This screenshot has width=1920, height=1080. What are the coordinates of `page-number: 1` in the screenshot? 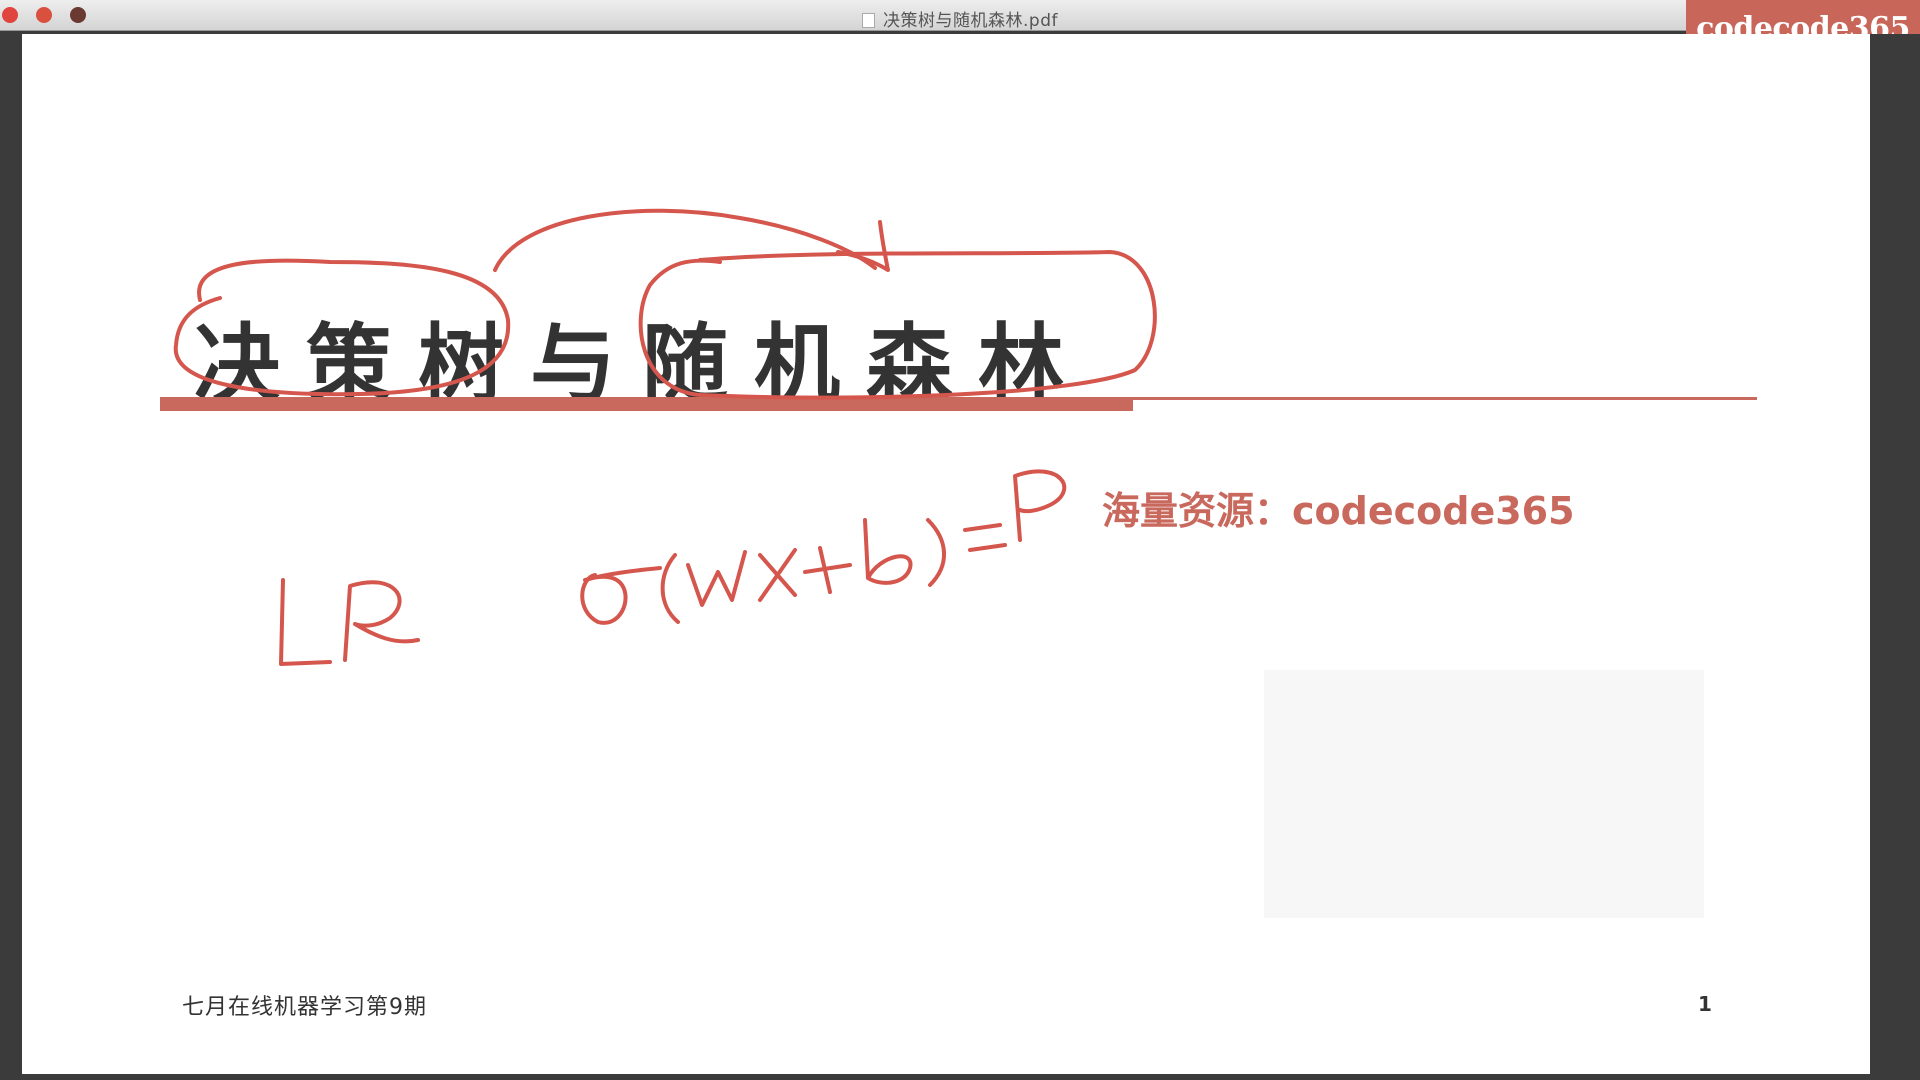 It's located at (1705, 1004).